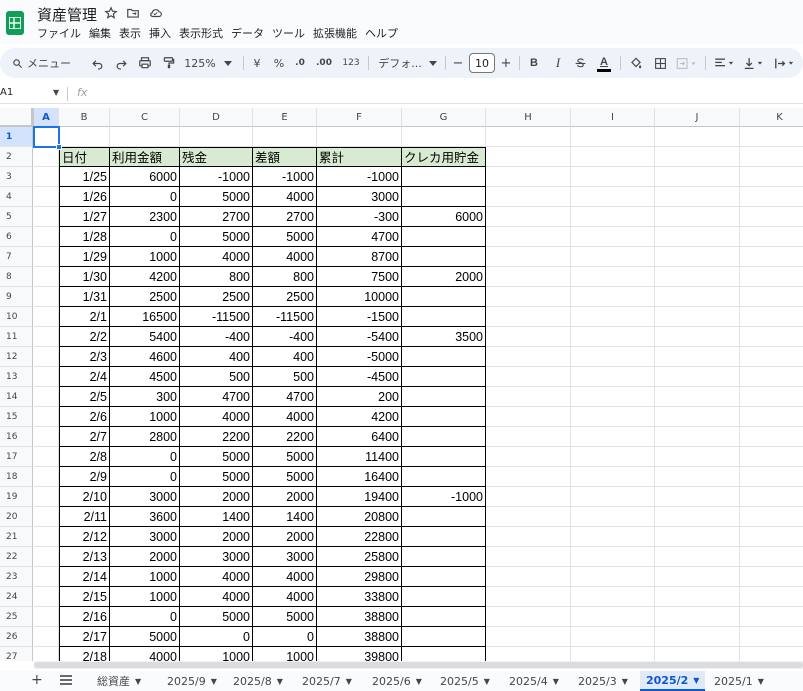 The width and height of the screenshot is (803, 691). Describe the element at coordinates (84, 177) in the screenshot. I see `cell-b3: 1/25` at that location.